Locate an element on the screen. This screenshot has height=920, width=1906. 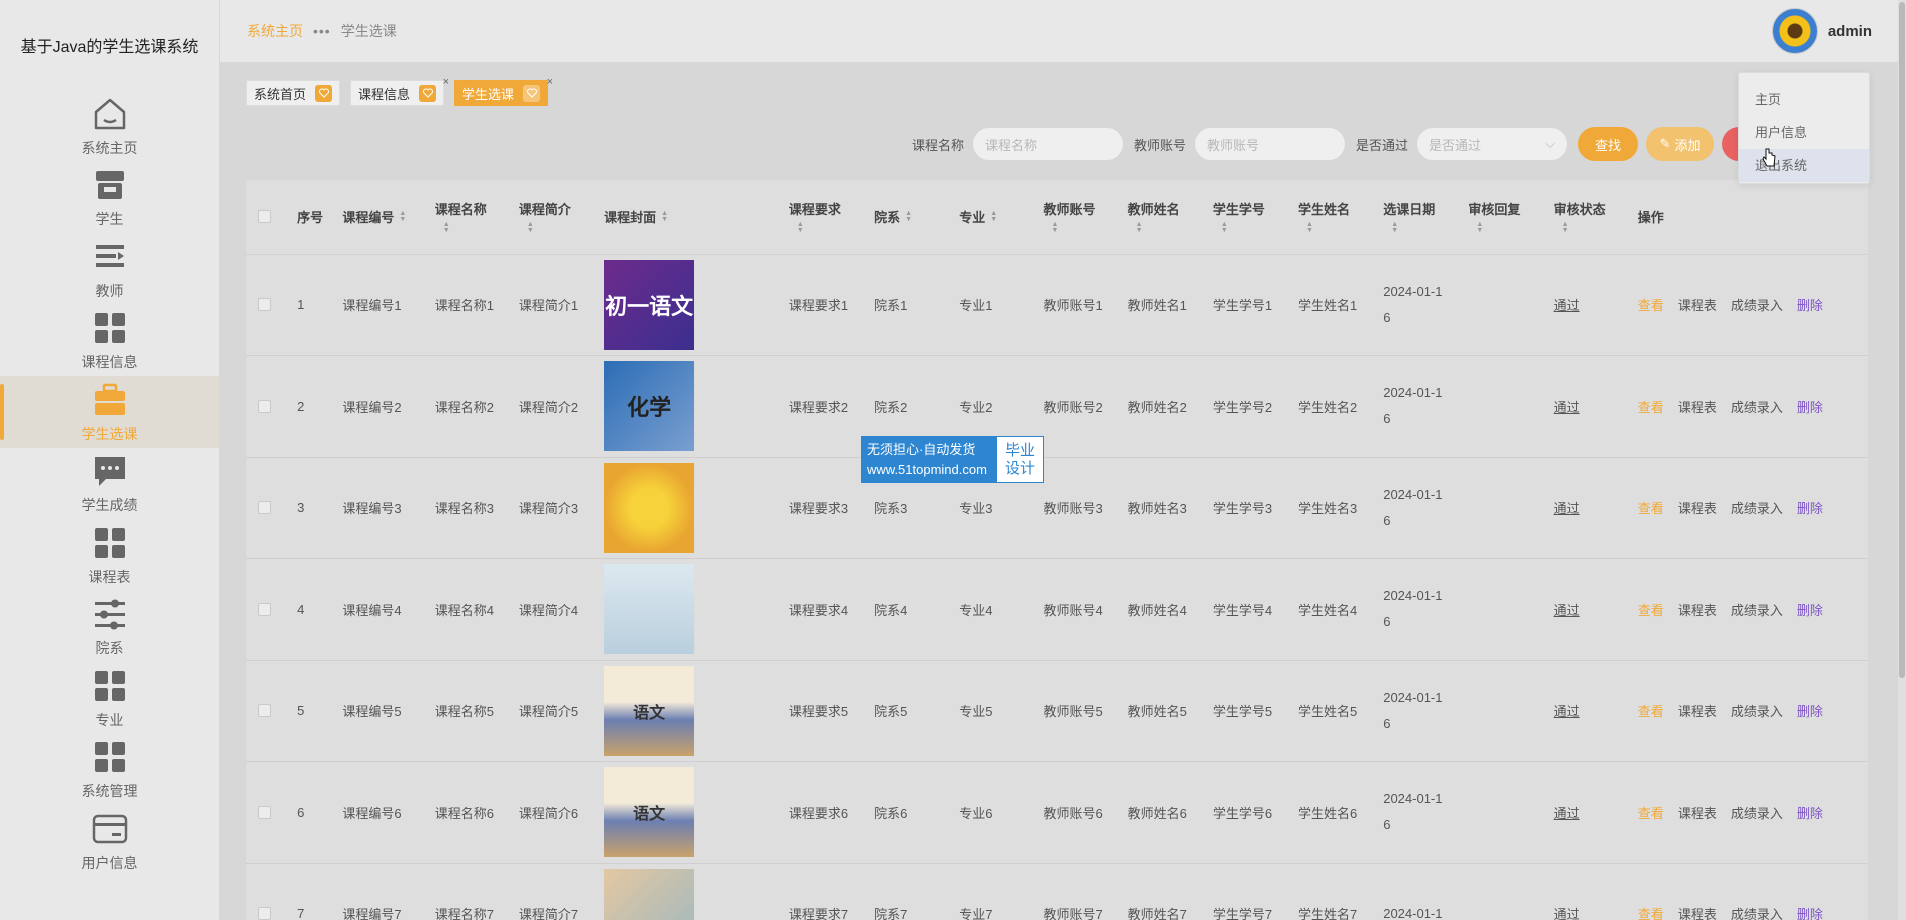
sidebar-item-course-selection: 学生选课 is located at coordinates (109, 412).